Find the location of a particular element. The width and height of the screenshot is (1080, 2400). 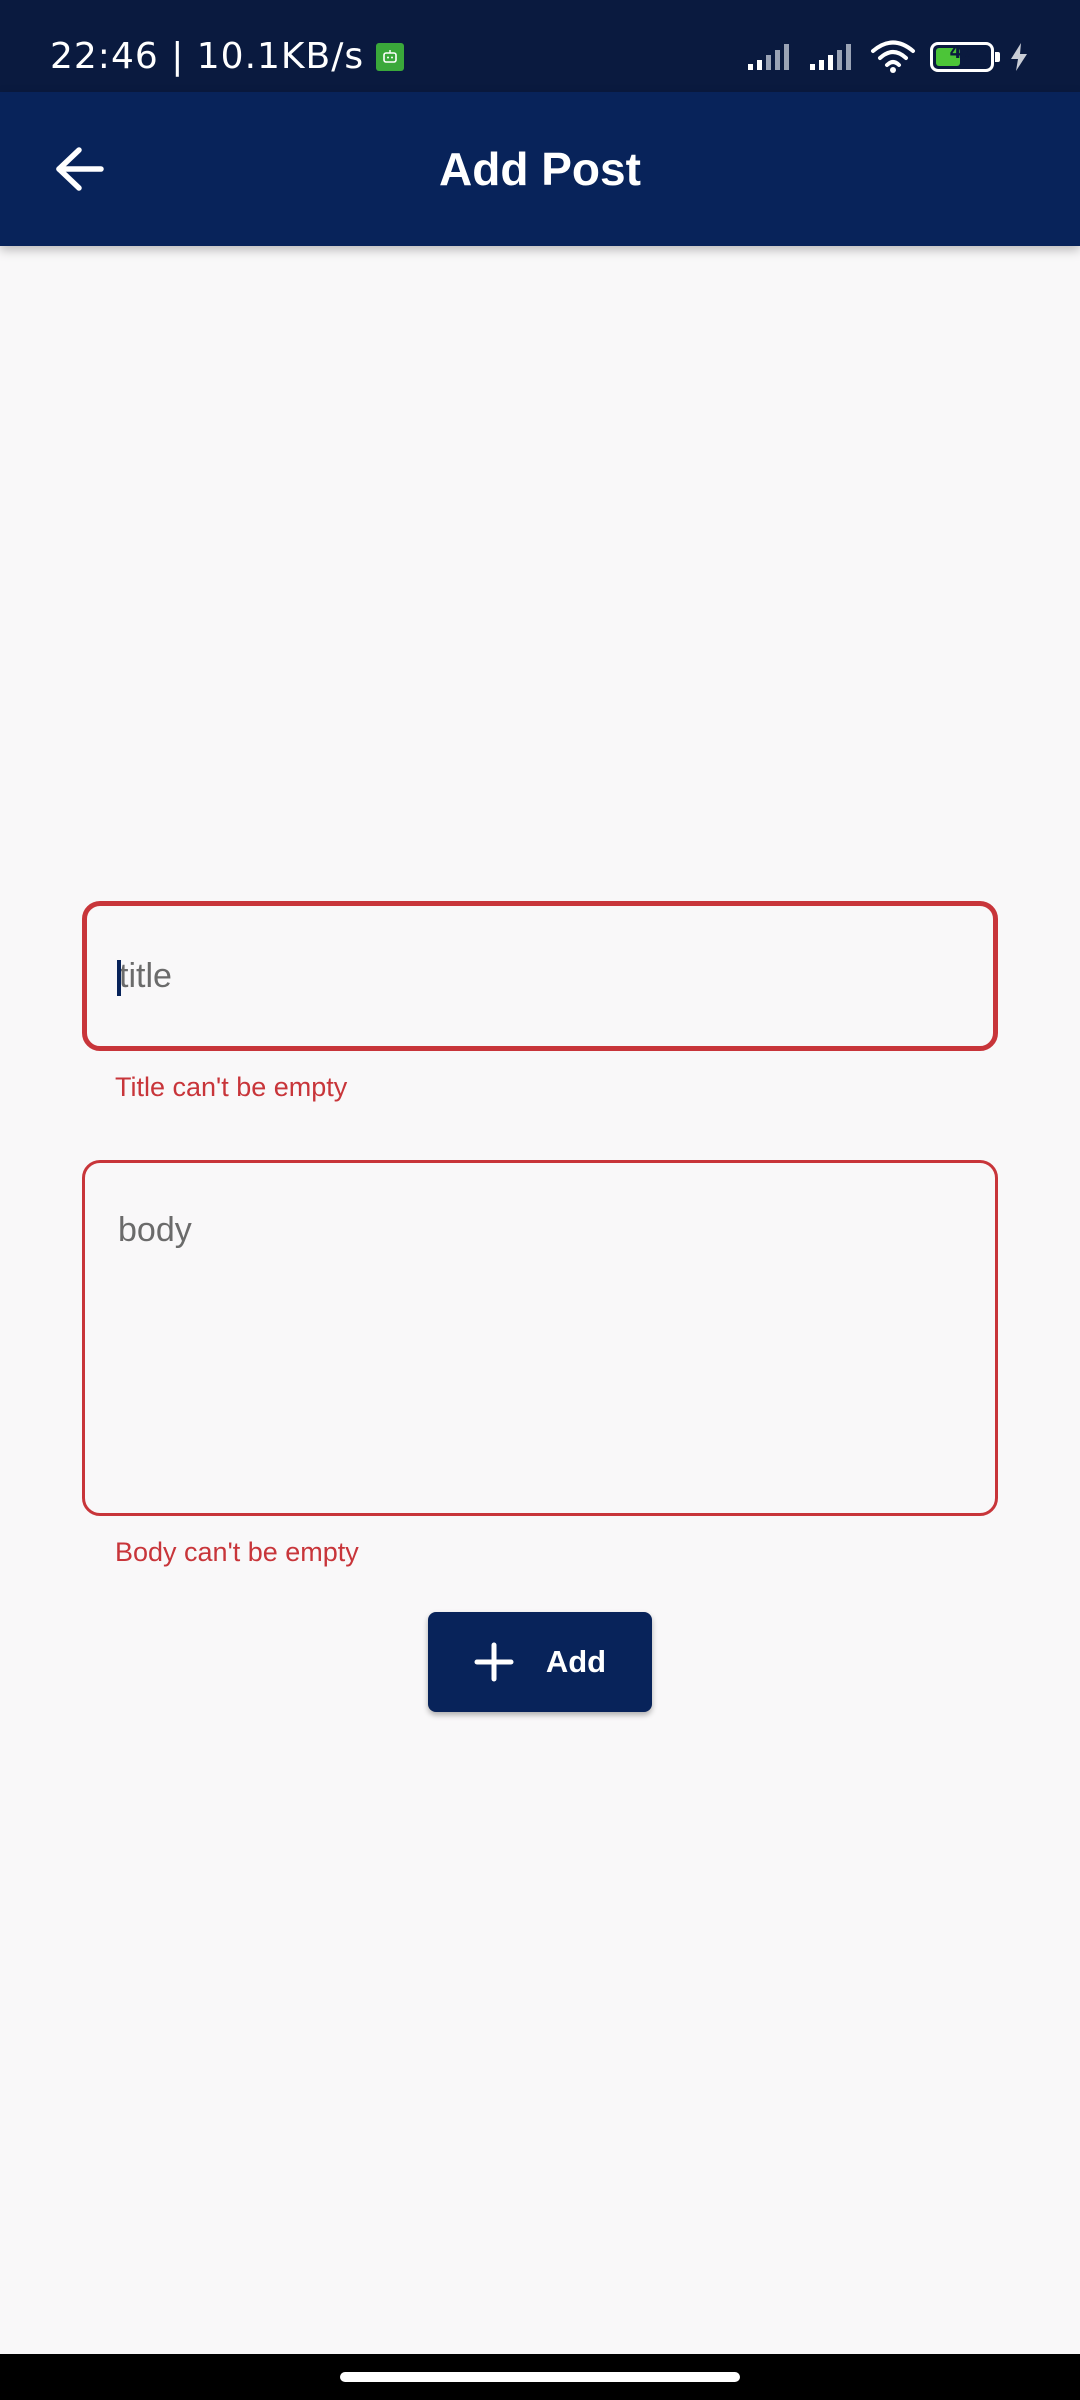

robot-icon is located at coordinates (390, 56).